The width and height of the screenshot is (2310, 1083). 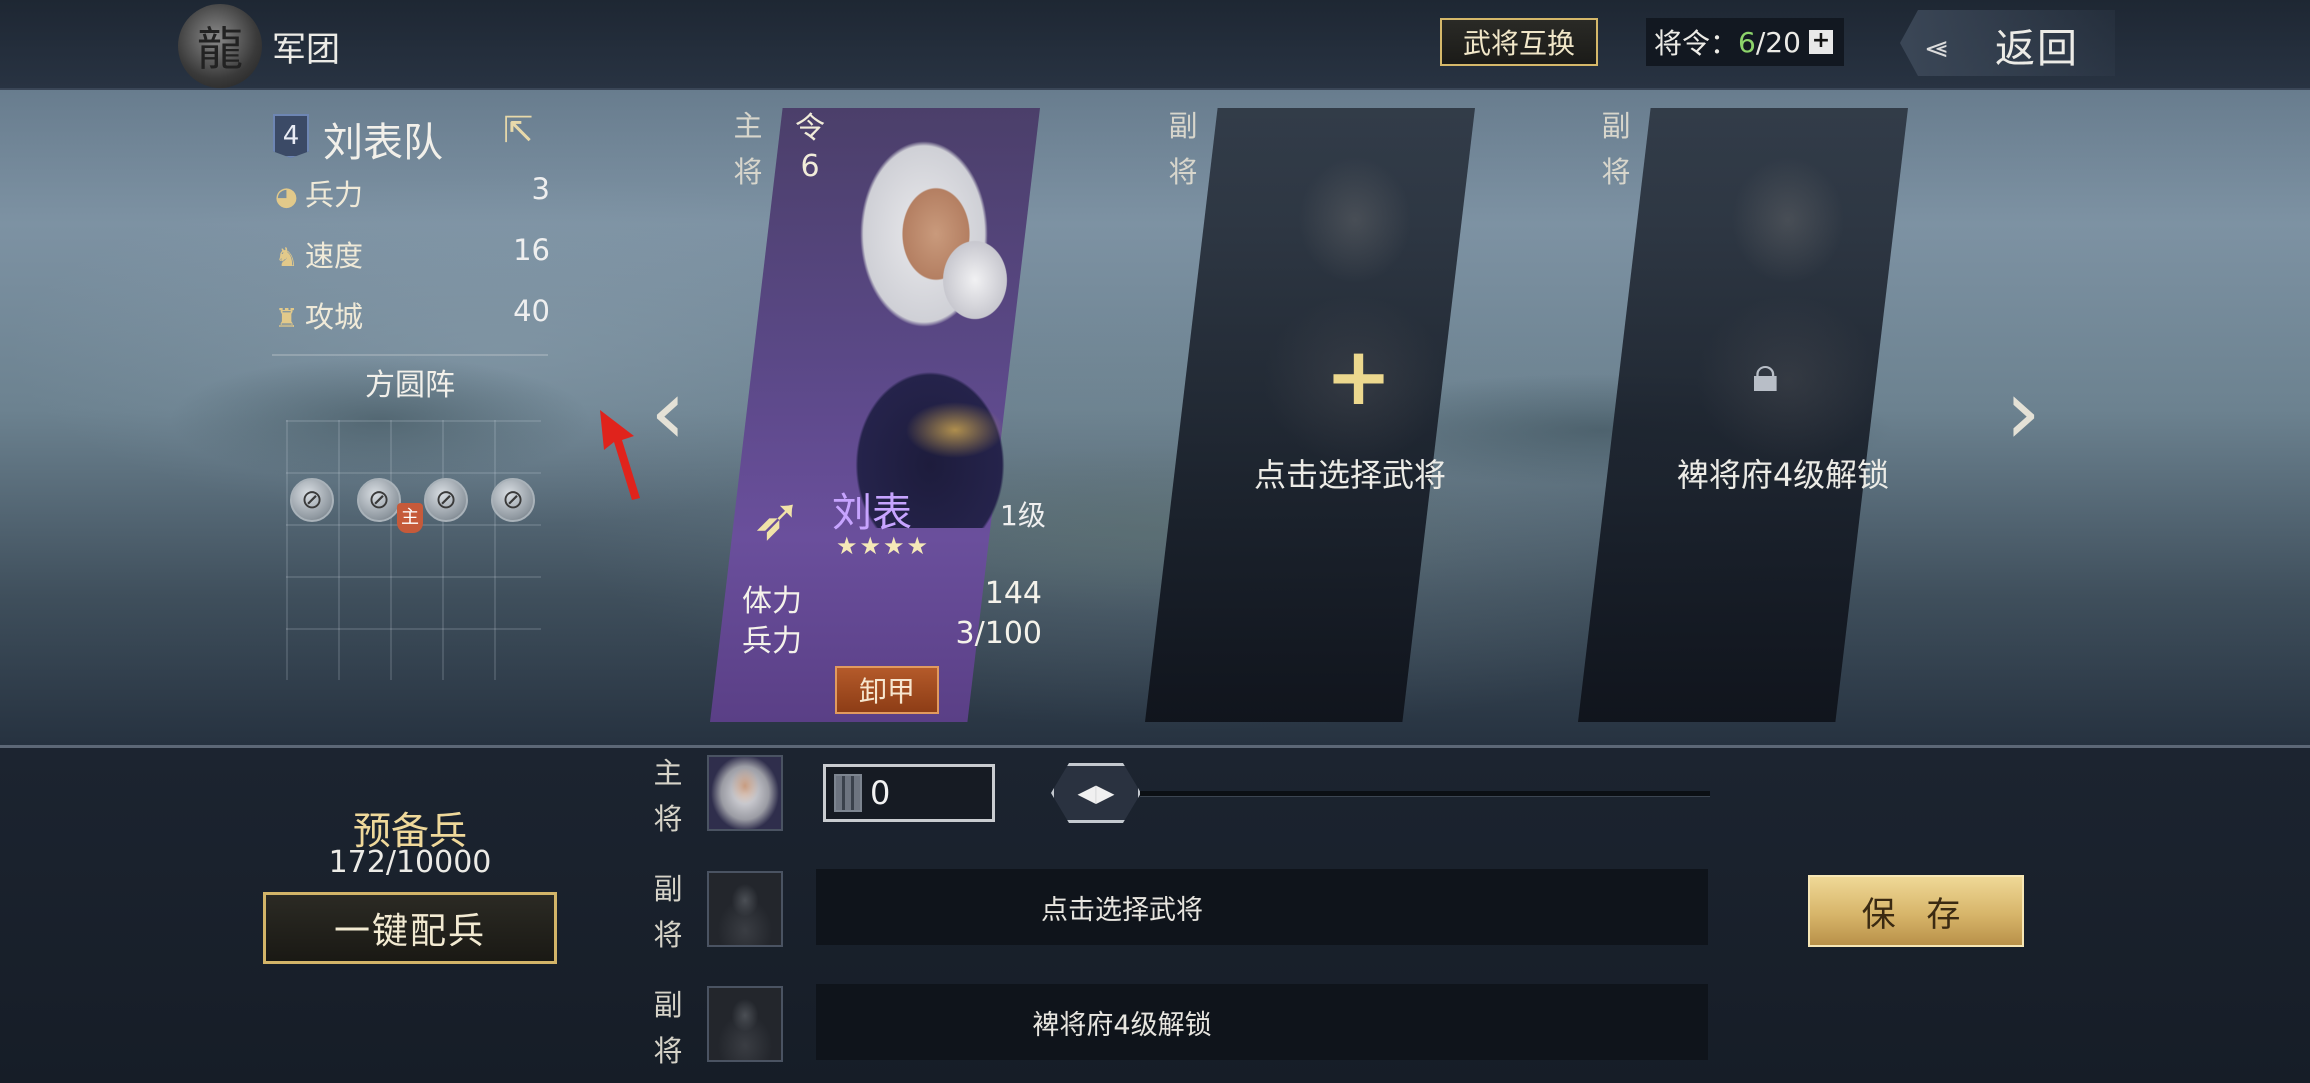 What do you see at coordinates (810, 128) in the screenshot?
I see `token-char: 令` at bounding box center [810, 128].